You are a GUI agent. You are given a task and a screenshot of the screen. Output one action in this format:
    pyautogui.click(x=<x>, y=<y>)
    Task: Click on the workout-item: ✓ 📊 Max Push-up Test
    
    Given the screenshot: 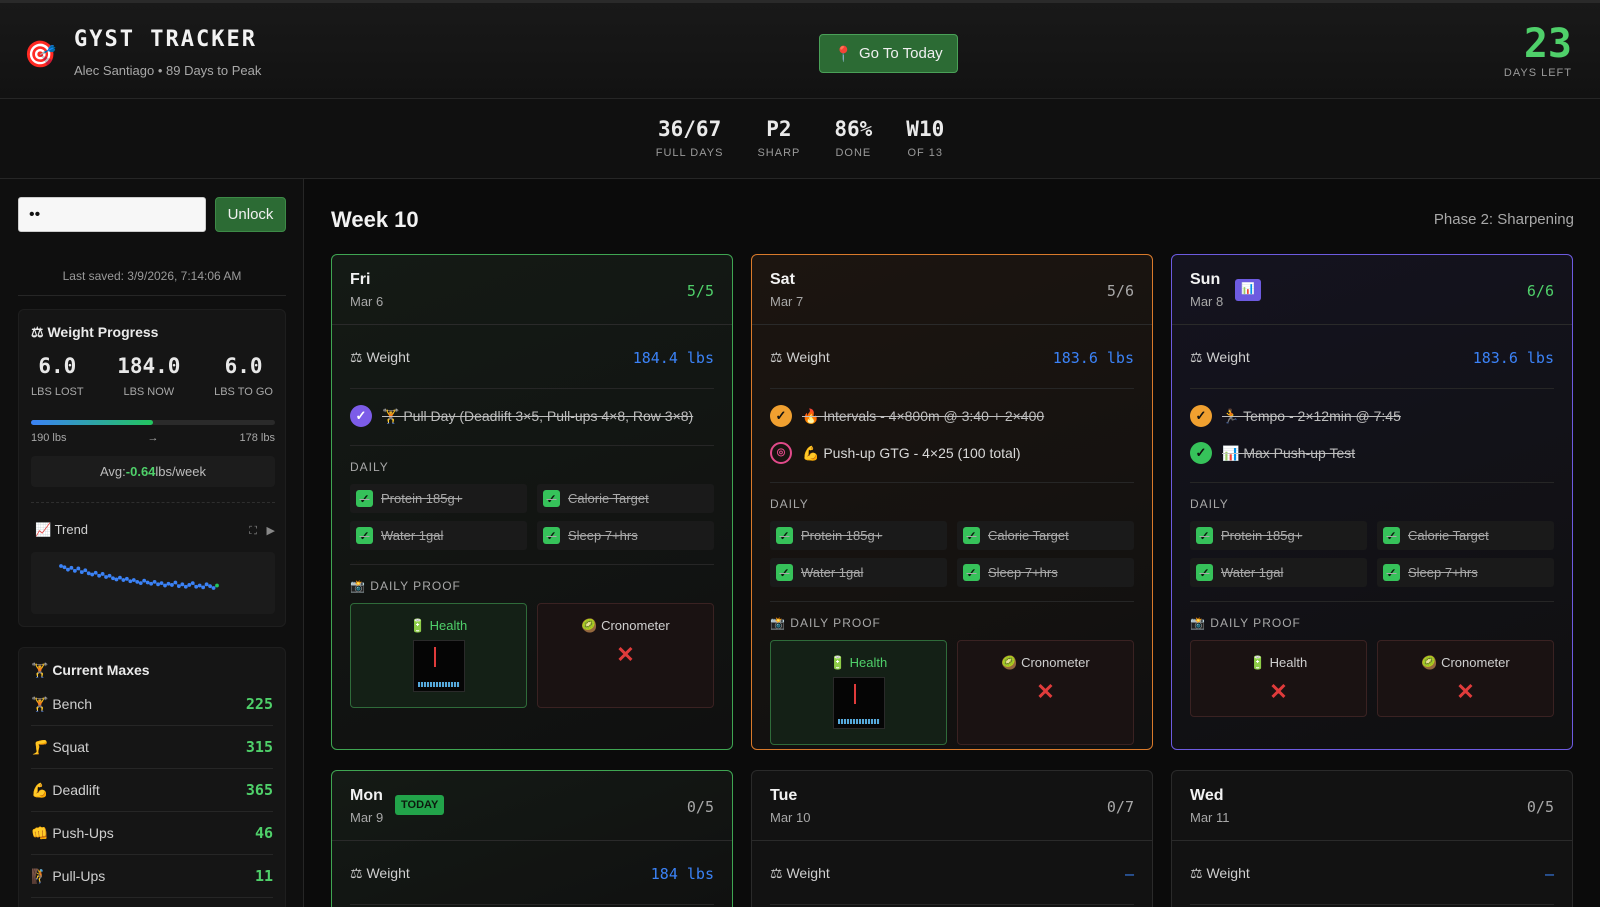 What is the action you would take?
    pyautogui.click(x=1372, y=453)
    